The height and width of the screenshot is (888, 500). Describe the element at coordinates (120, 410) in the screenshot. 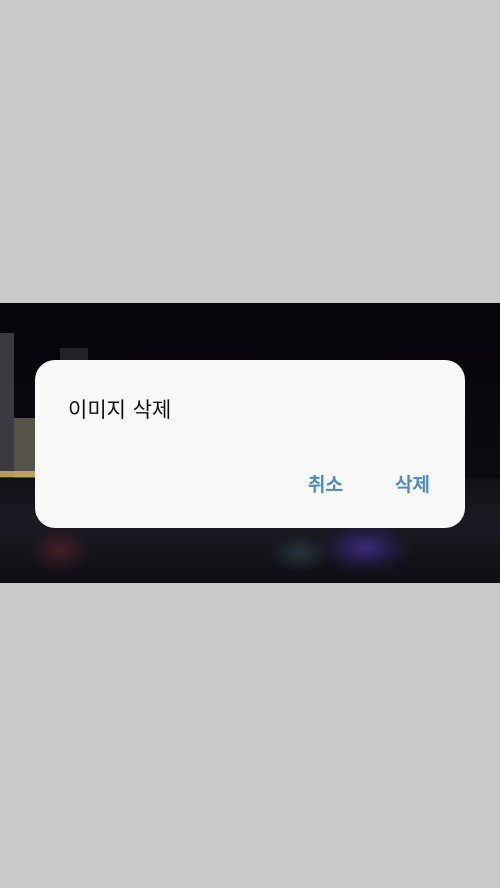

I see `dialog-title: 이미지 삭제` at that location.